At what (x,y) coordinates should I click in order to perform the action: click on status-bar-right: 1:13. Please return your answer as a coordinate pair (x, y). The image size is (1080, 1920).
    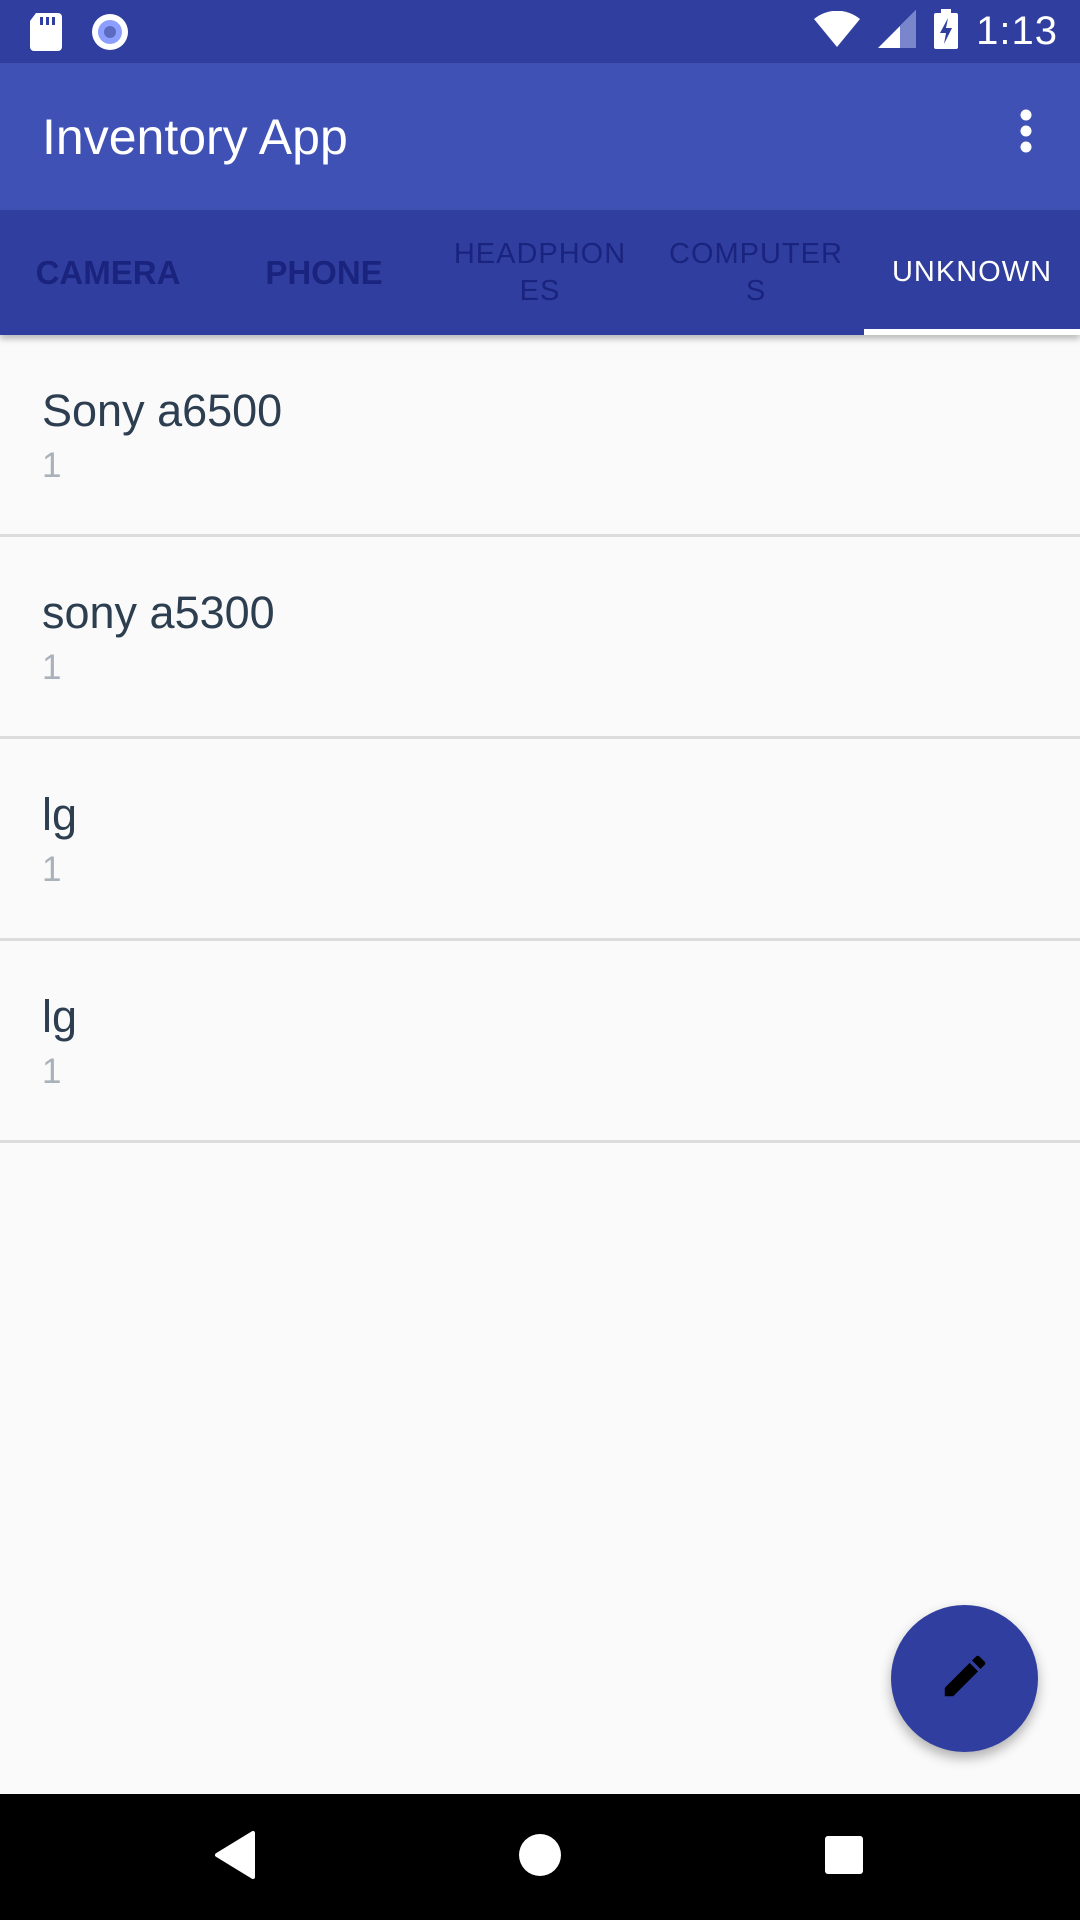
    Looking at the image, I should click on (936, 31).